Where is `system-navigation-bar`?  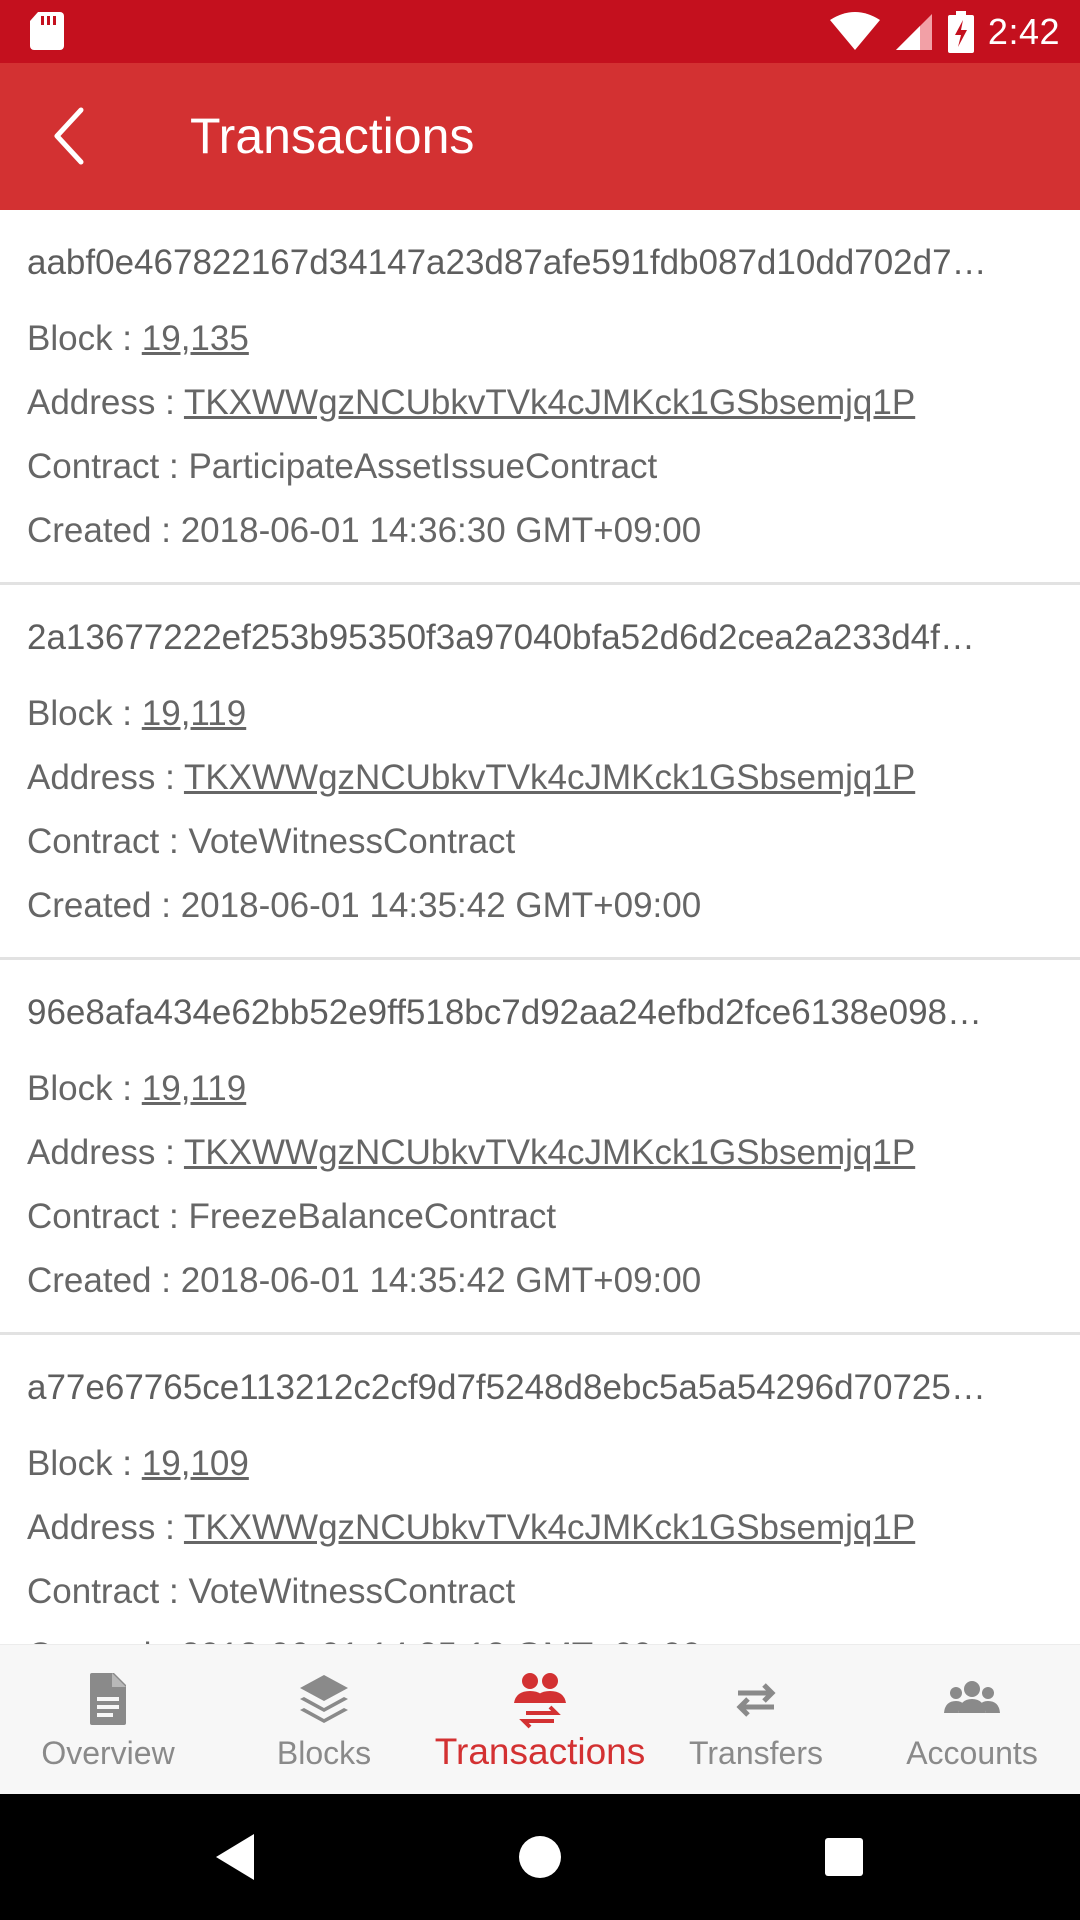 system-navigation-bar is located at coordinates (540, 1857).